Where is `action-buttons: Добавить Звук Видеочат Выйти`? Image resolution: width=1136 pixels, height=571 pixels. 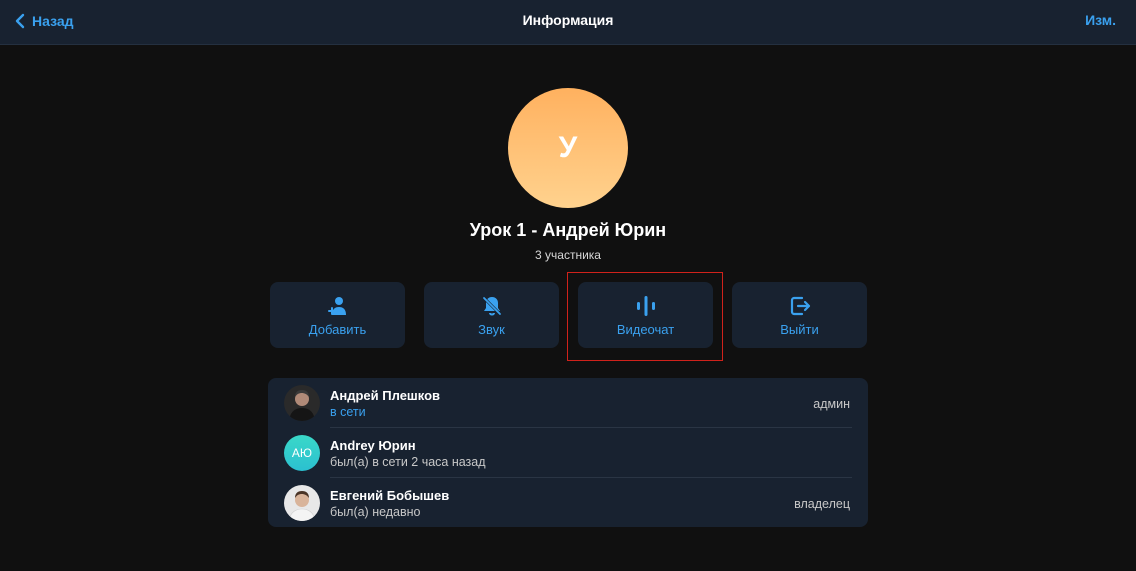 action-buttons: Добавить Звук Видеочат Выйти is located at coordinates (568, 315).